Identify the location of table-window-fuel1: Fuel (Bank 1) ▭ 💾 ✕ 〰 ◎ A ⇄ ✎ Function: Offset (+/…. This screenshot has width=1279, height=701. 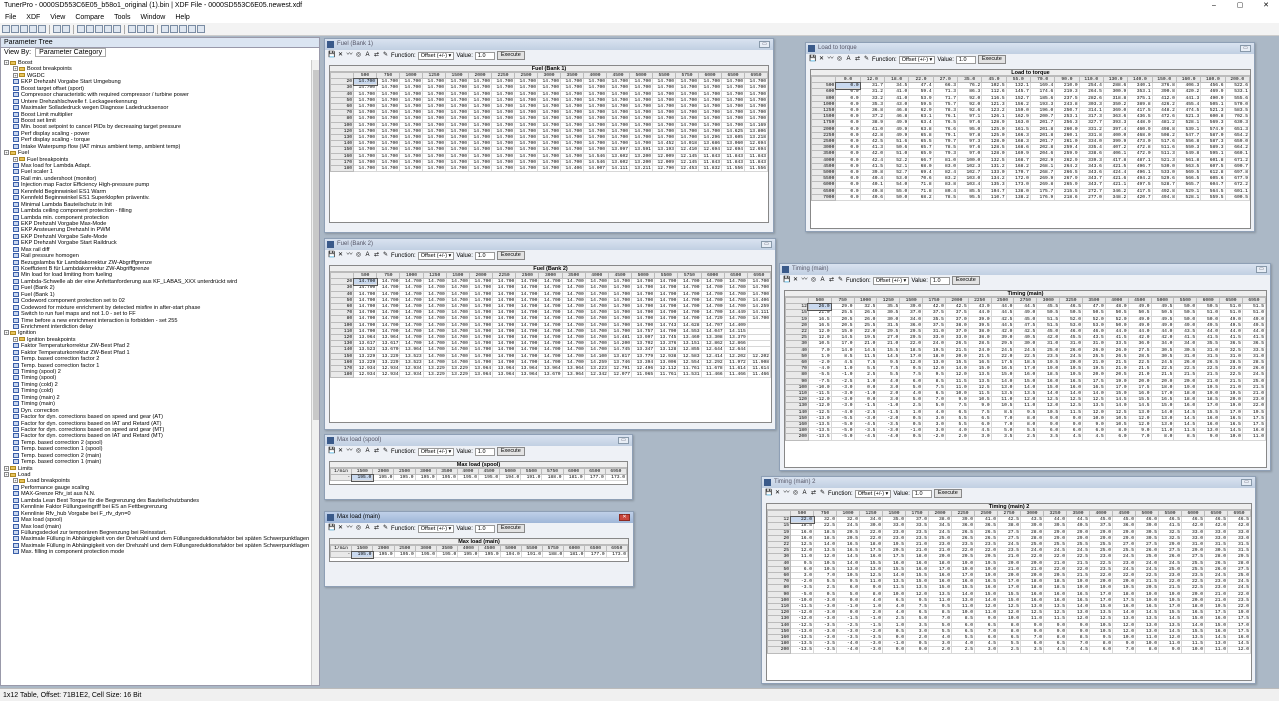
(549, 135).